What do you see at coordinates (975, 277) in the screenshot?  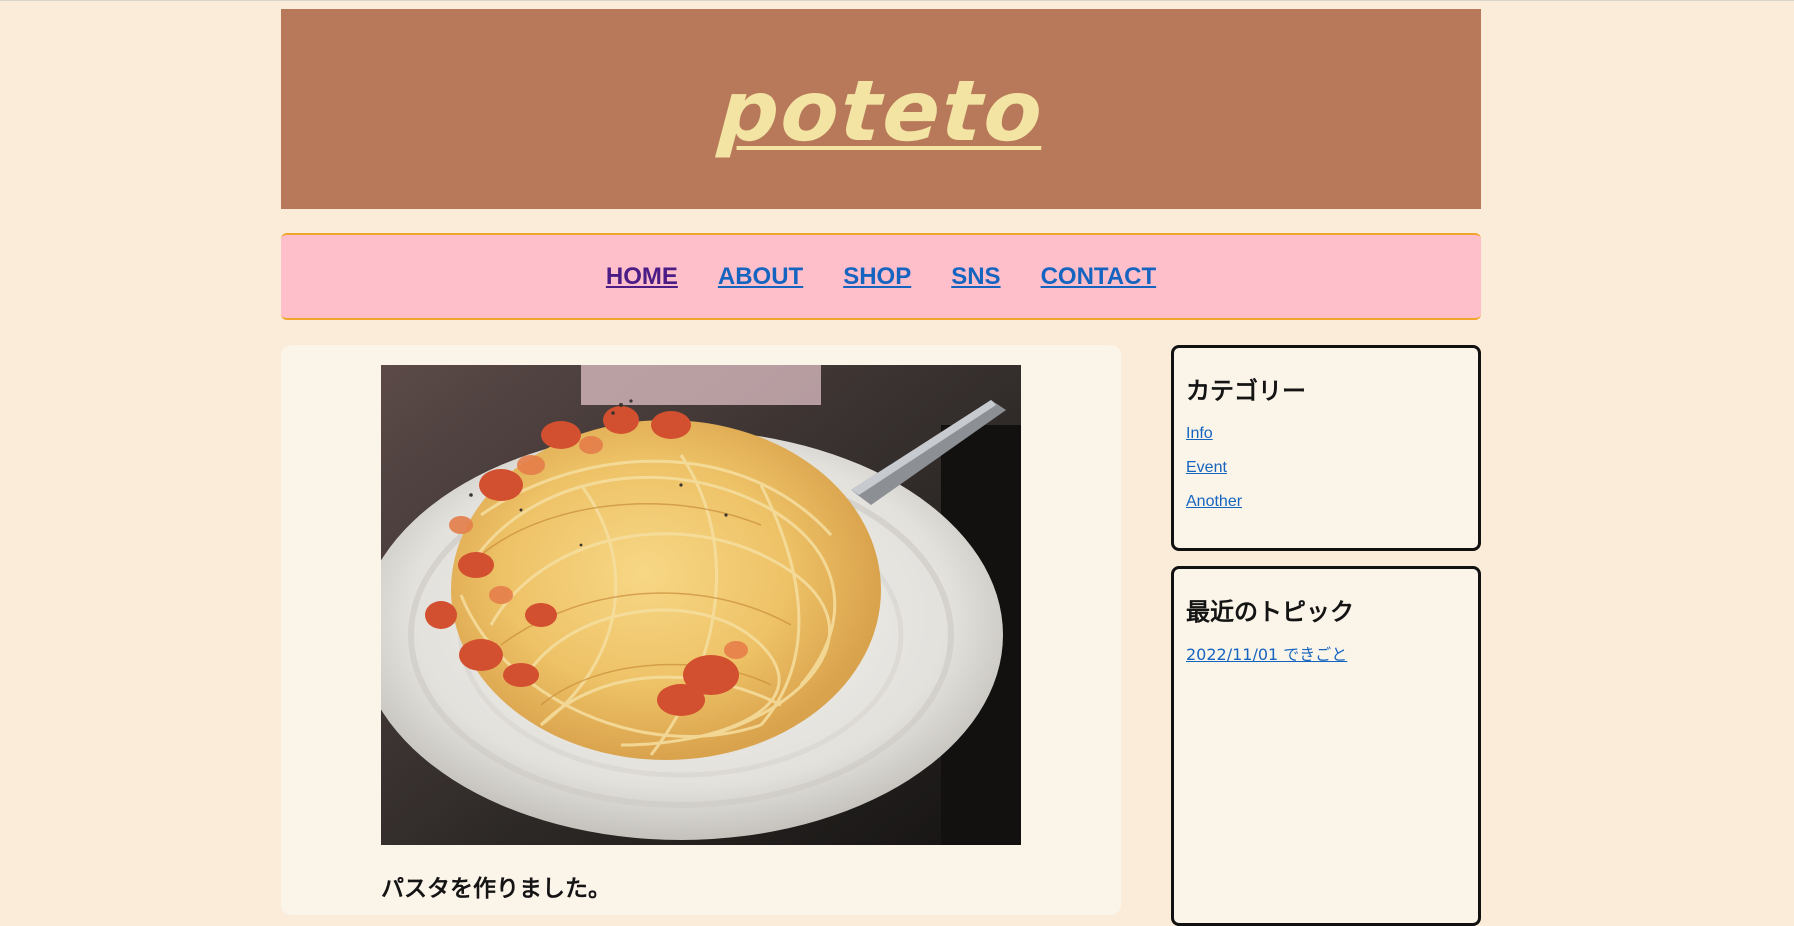 I see `nav-sns-link: SNS` at bounding box center [975, 277].